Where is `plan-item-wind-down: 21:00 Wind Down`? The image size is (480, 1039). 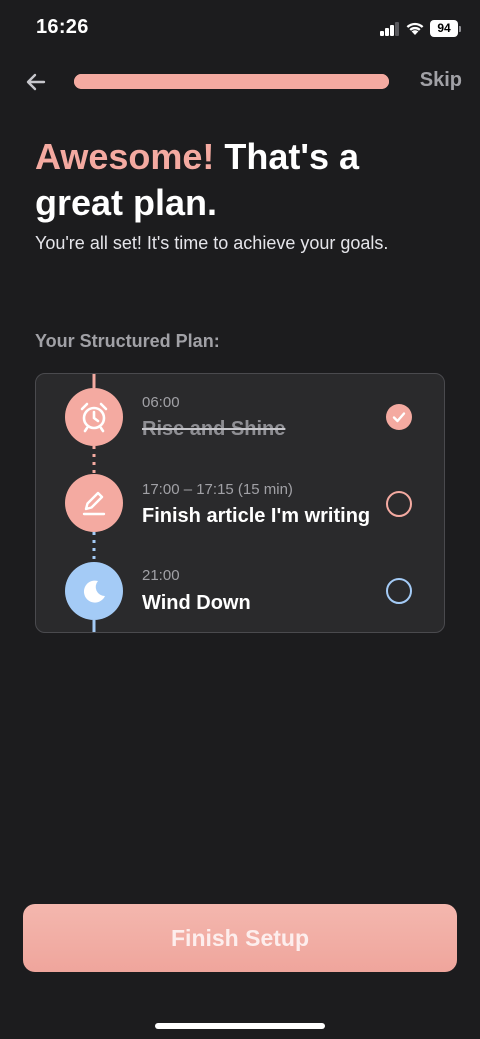
plan-item-wind-down: 21:00 Wind Down is located at coordinates (240, 590).